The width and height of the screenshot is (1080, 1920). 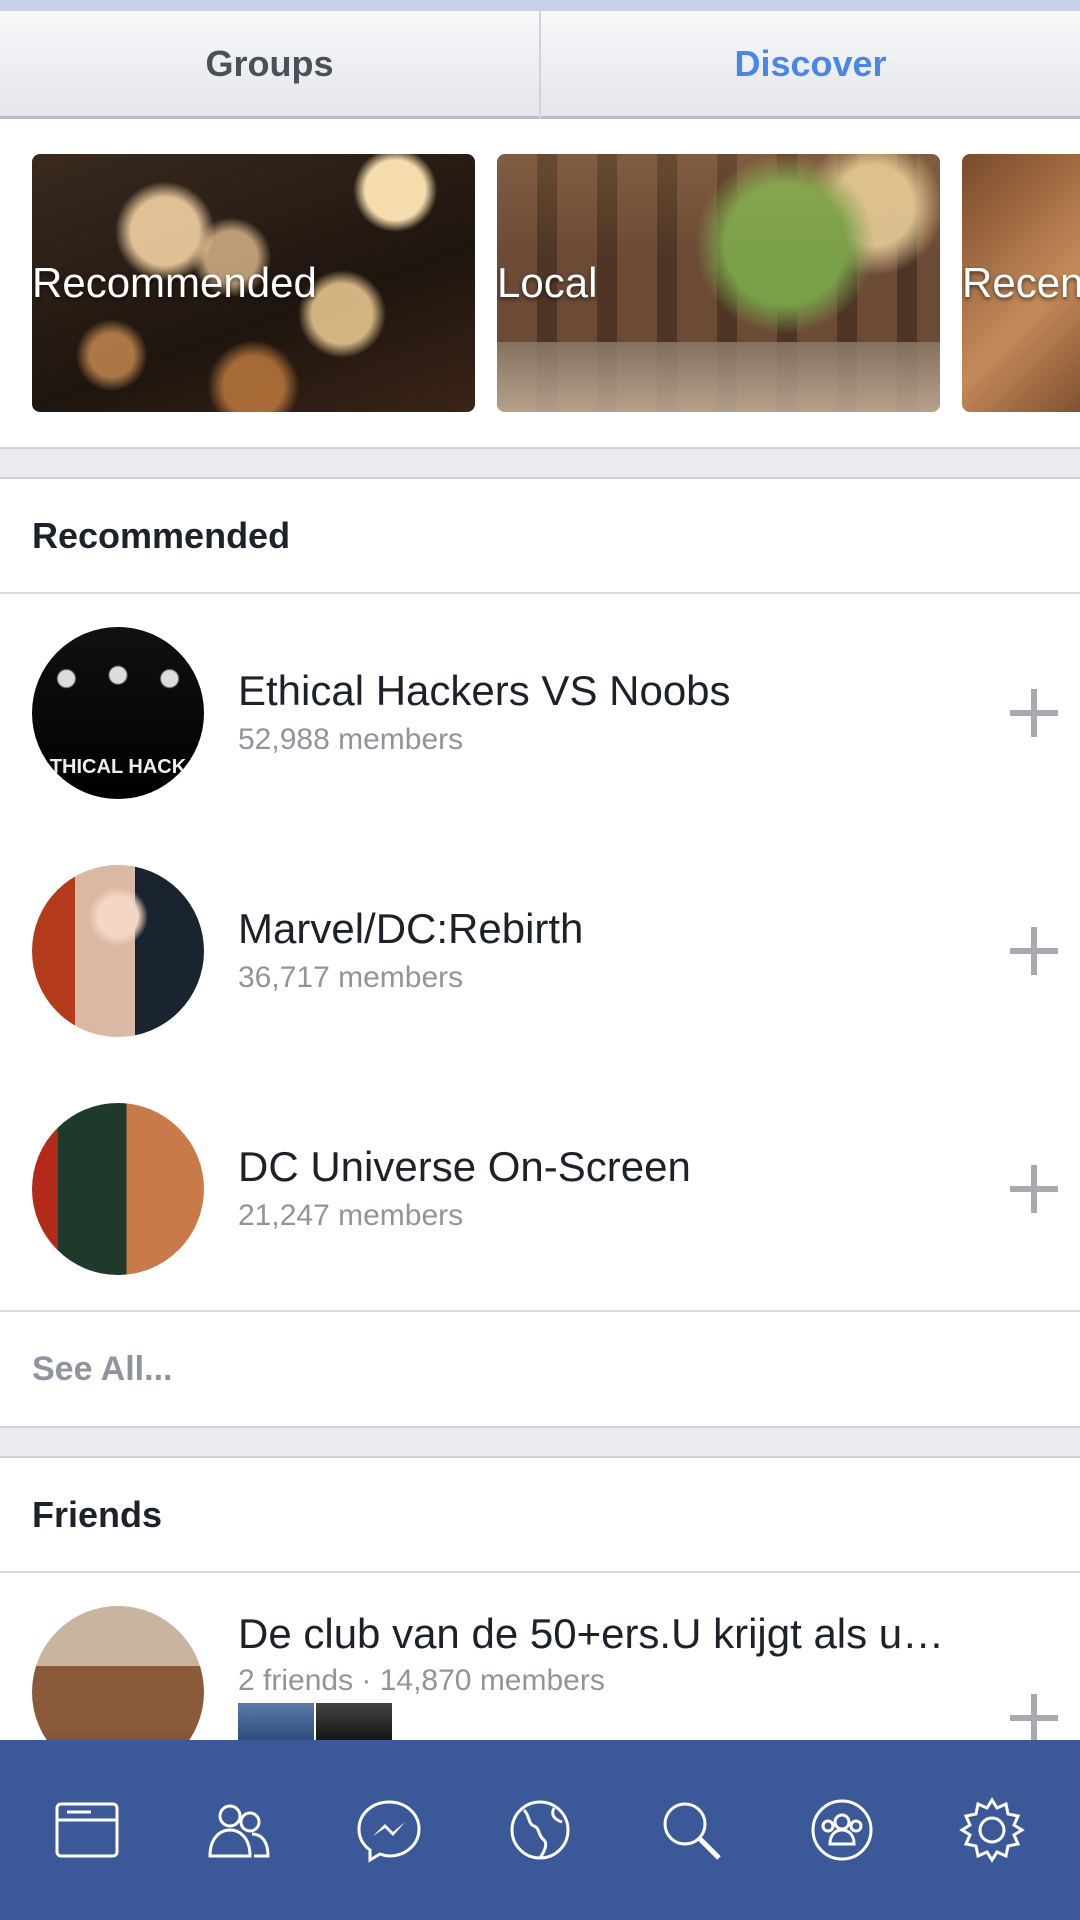 What do you see at coordinates (540, 1515) in the screenshot?
I see `section-header-friends: Friends` at bounding box center [540, 1515].